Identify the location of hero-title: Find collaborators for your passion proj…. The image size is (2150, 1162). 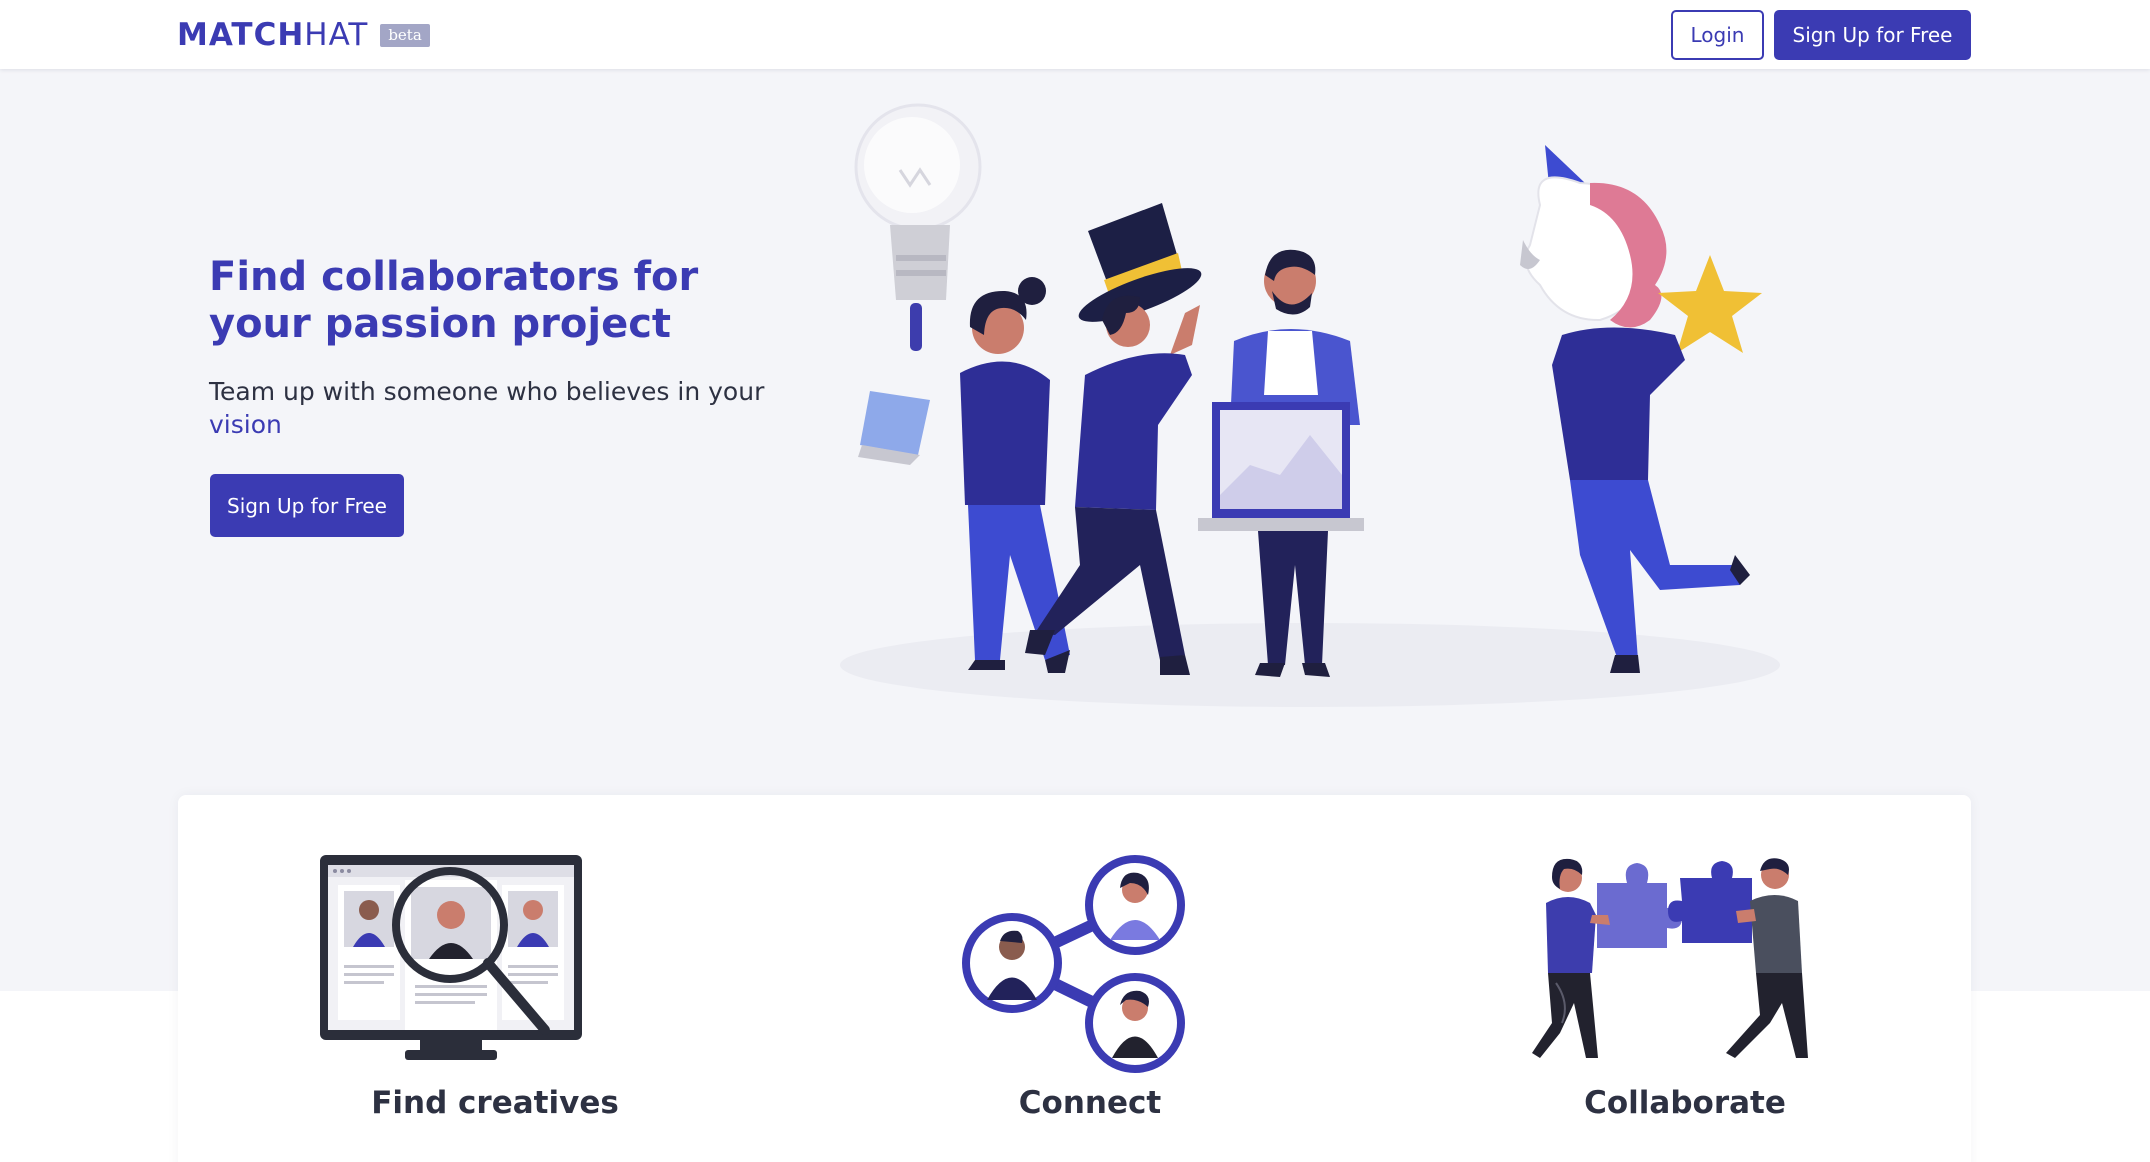
(489, 301).